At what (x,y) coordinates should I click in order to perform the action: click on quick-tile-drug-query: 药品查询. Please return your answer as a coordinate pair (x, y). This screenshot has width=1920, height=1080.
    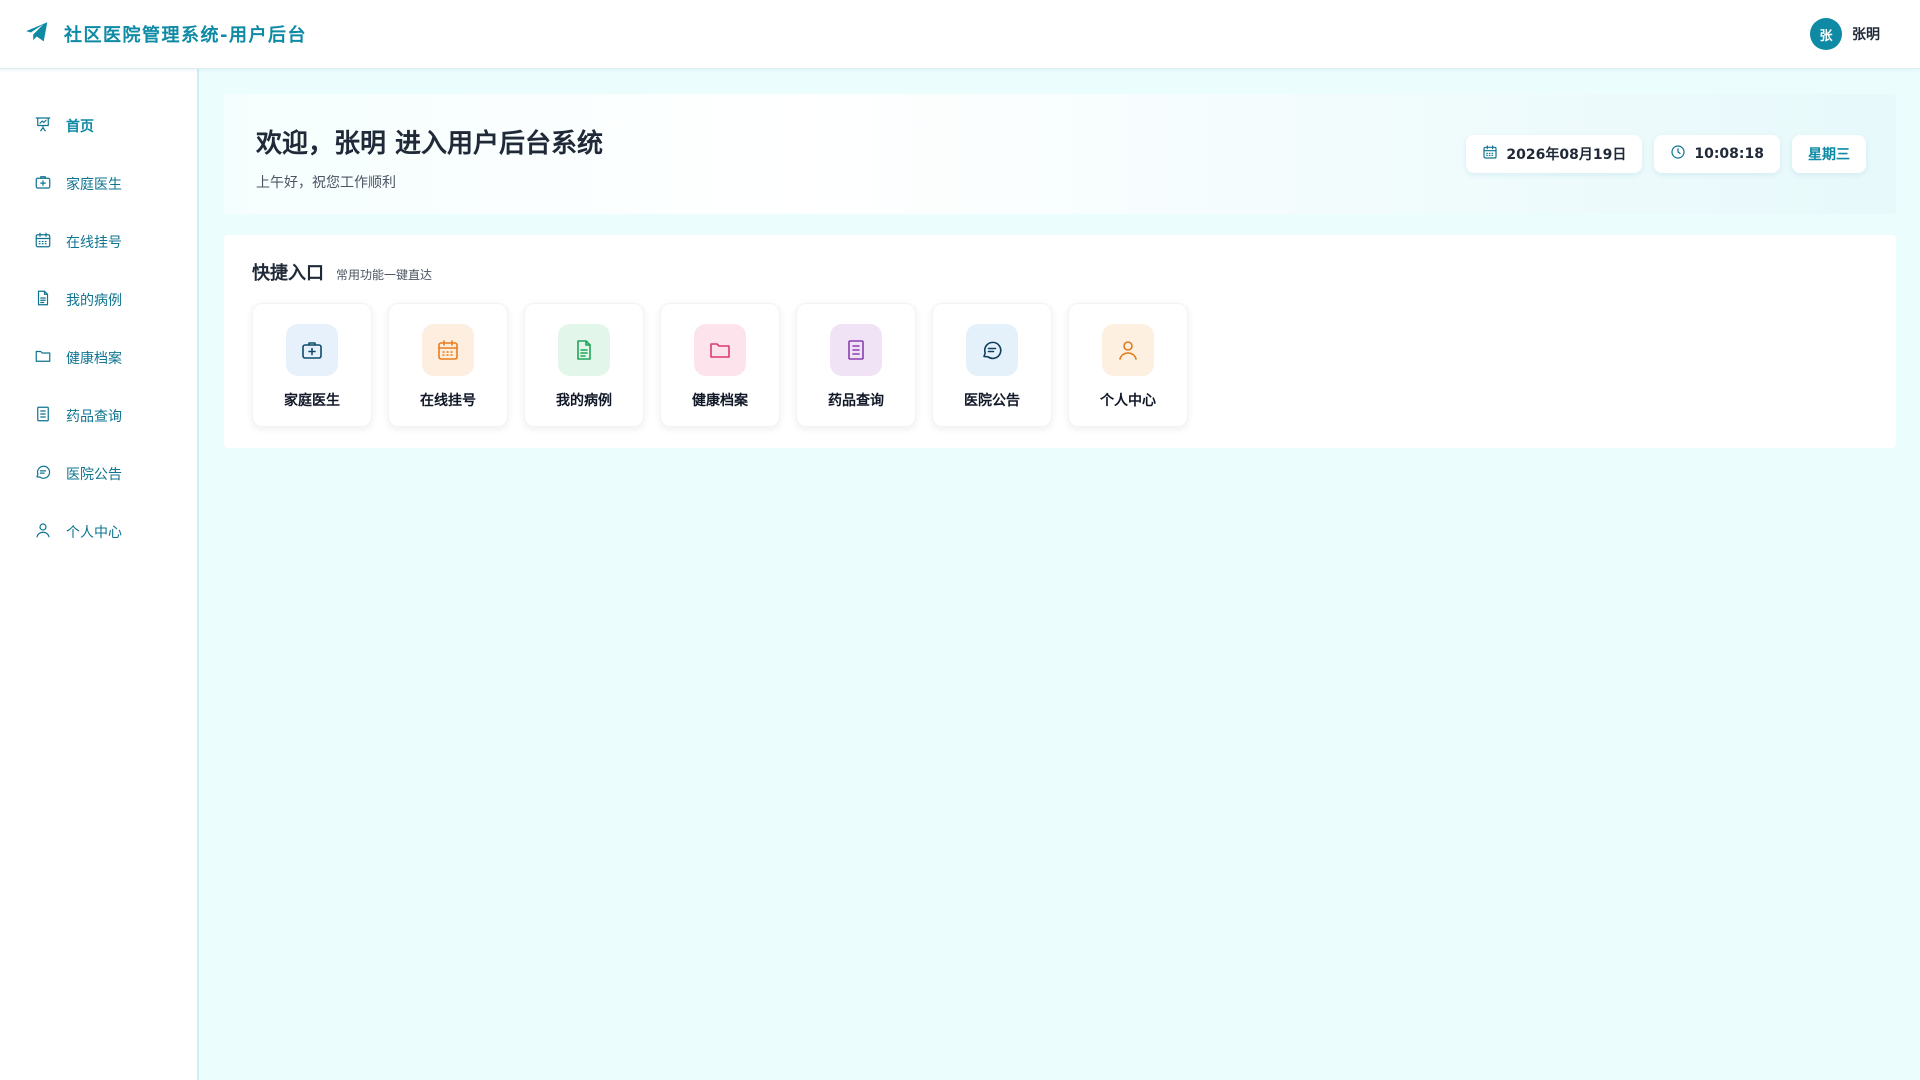
    Looking at the image, I should click on (856, 365).